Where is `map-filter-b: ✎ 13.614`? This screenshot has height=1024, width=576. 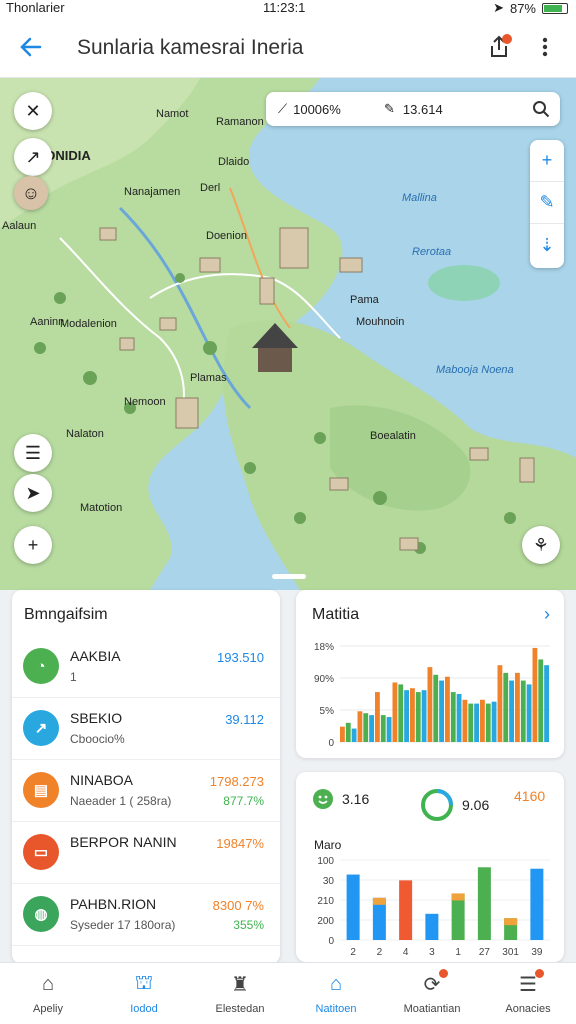
map-filter-b: ✎ 13.614 is located at coordinates (413, 109).